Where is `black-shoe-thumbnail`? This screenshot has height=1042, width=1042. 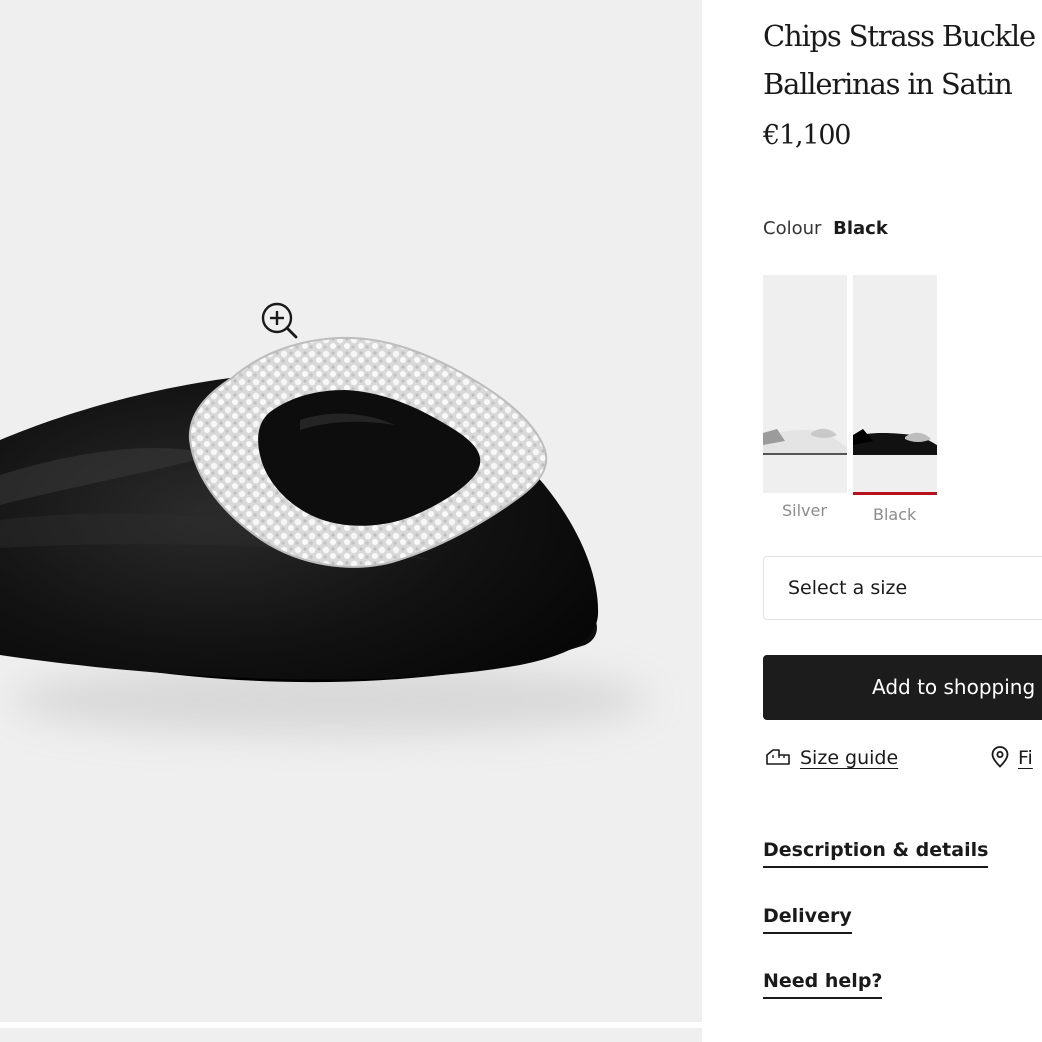
black-shoe-thumbnail is located at coordinates (895, 384).